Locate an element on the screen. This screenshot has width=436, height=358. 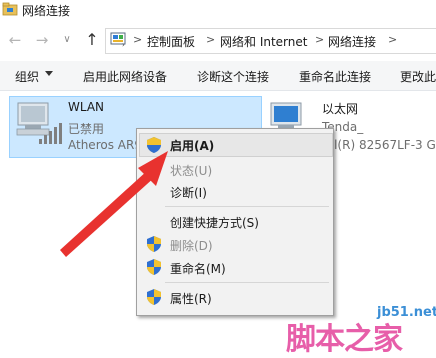
forward-button: → is located at coordinates (42, 40).